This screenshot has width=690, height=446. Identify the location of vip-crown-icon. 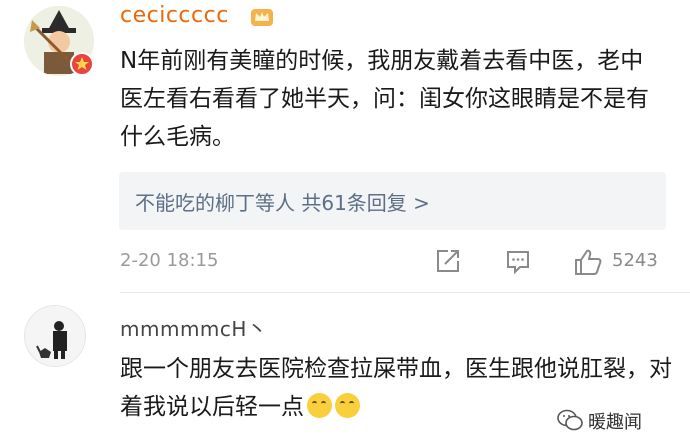
(262, 17).